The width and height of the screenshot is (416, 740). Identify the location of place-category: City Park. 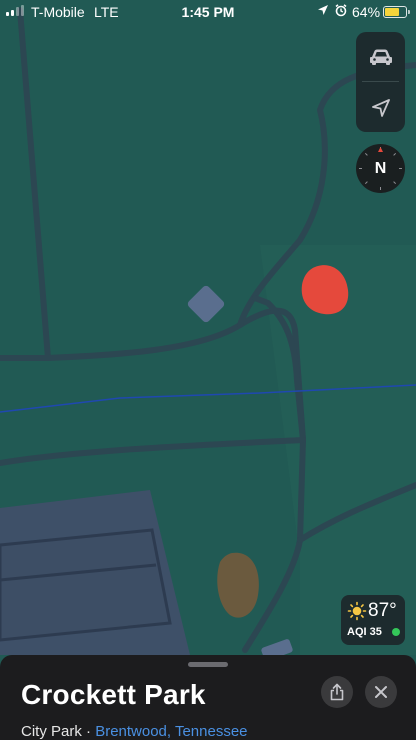
(51, 731).